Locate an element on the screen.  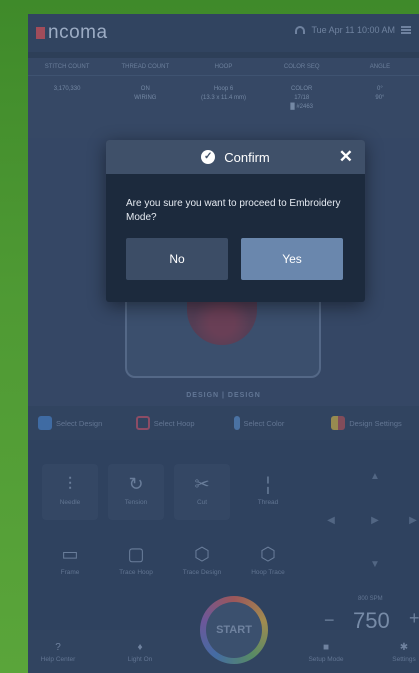
dialog-header: ✓ Confirm ✕ is located at coordinates (235, 157).